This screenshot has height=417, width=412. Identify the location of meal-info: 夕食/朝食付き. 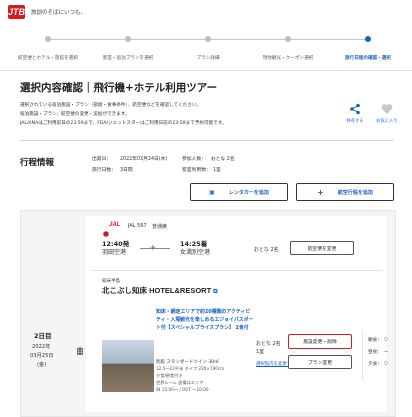
(169, 375).